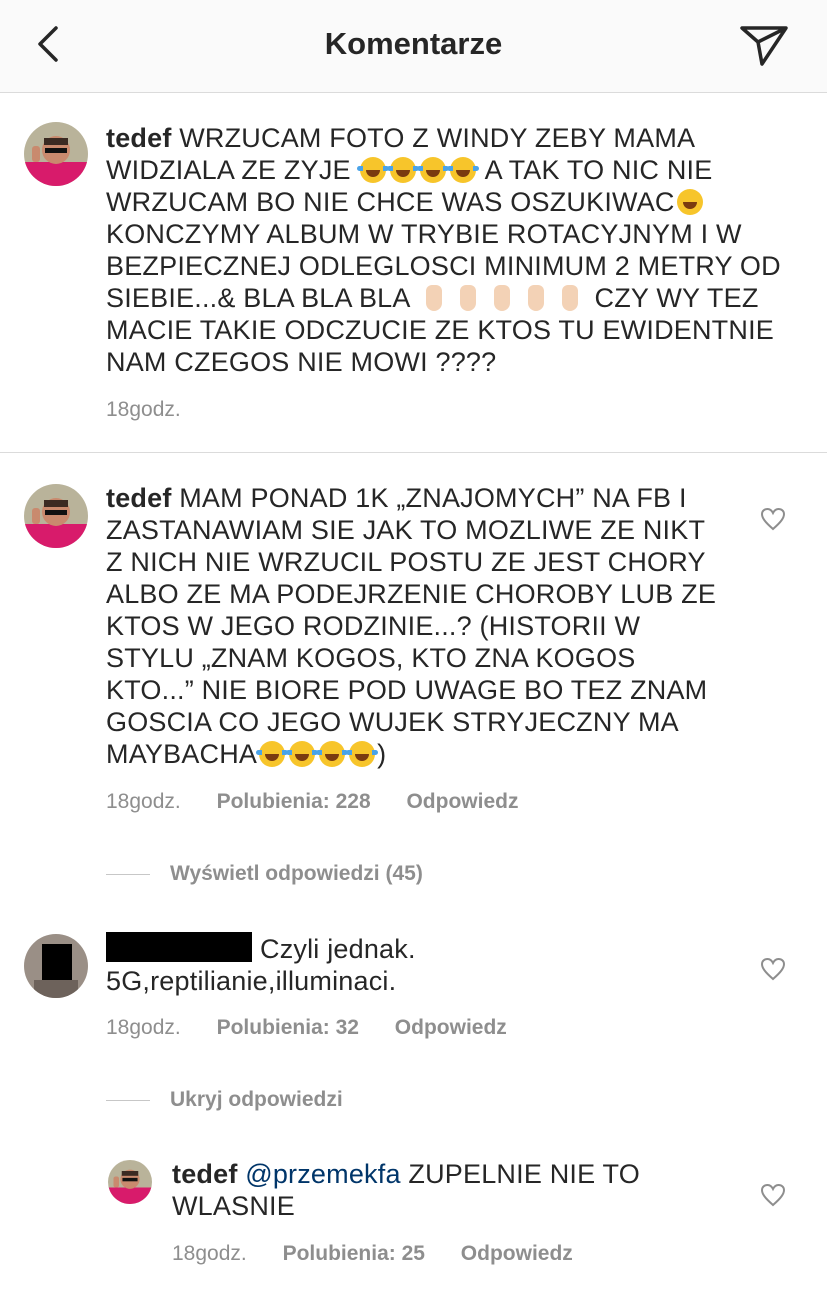 This screenshot has height=1289, width=827. Describe the element at coordinates (288, 1027) in the screenshot. I see `likes-count: Polubienia: 32` at that location.